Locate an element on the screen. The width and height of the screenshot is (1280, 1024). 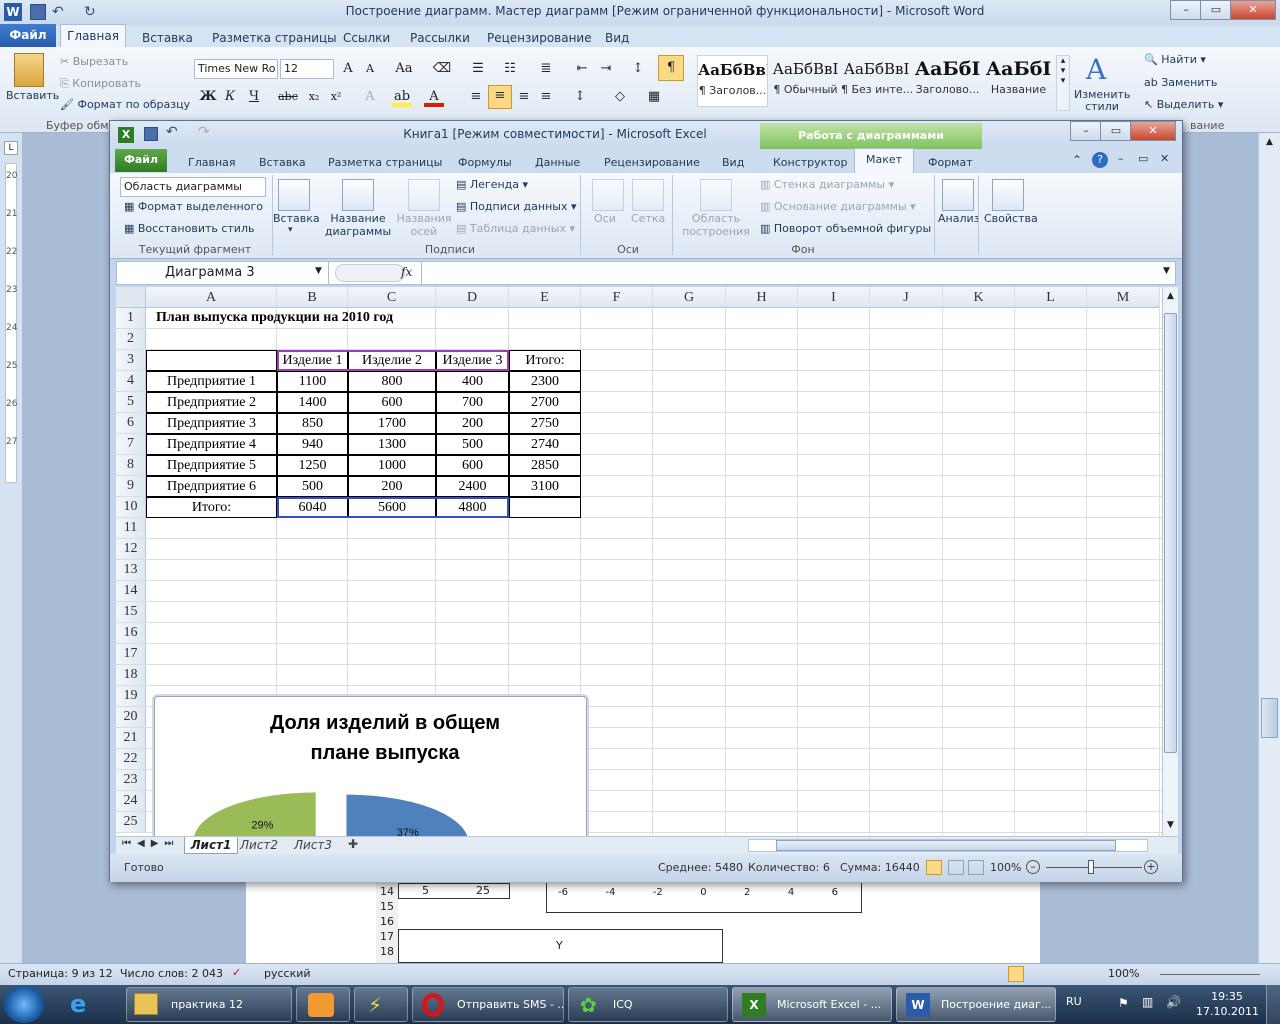
volume-icon: 🔊 is located at coordinates (1173, 1002).